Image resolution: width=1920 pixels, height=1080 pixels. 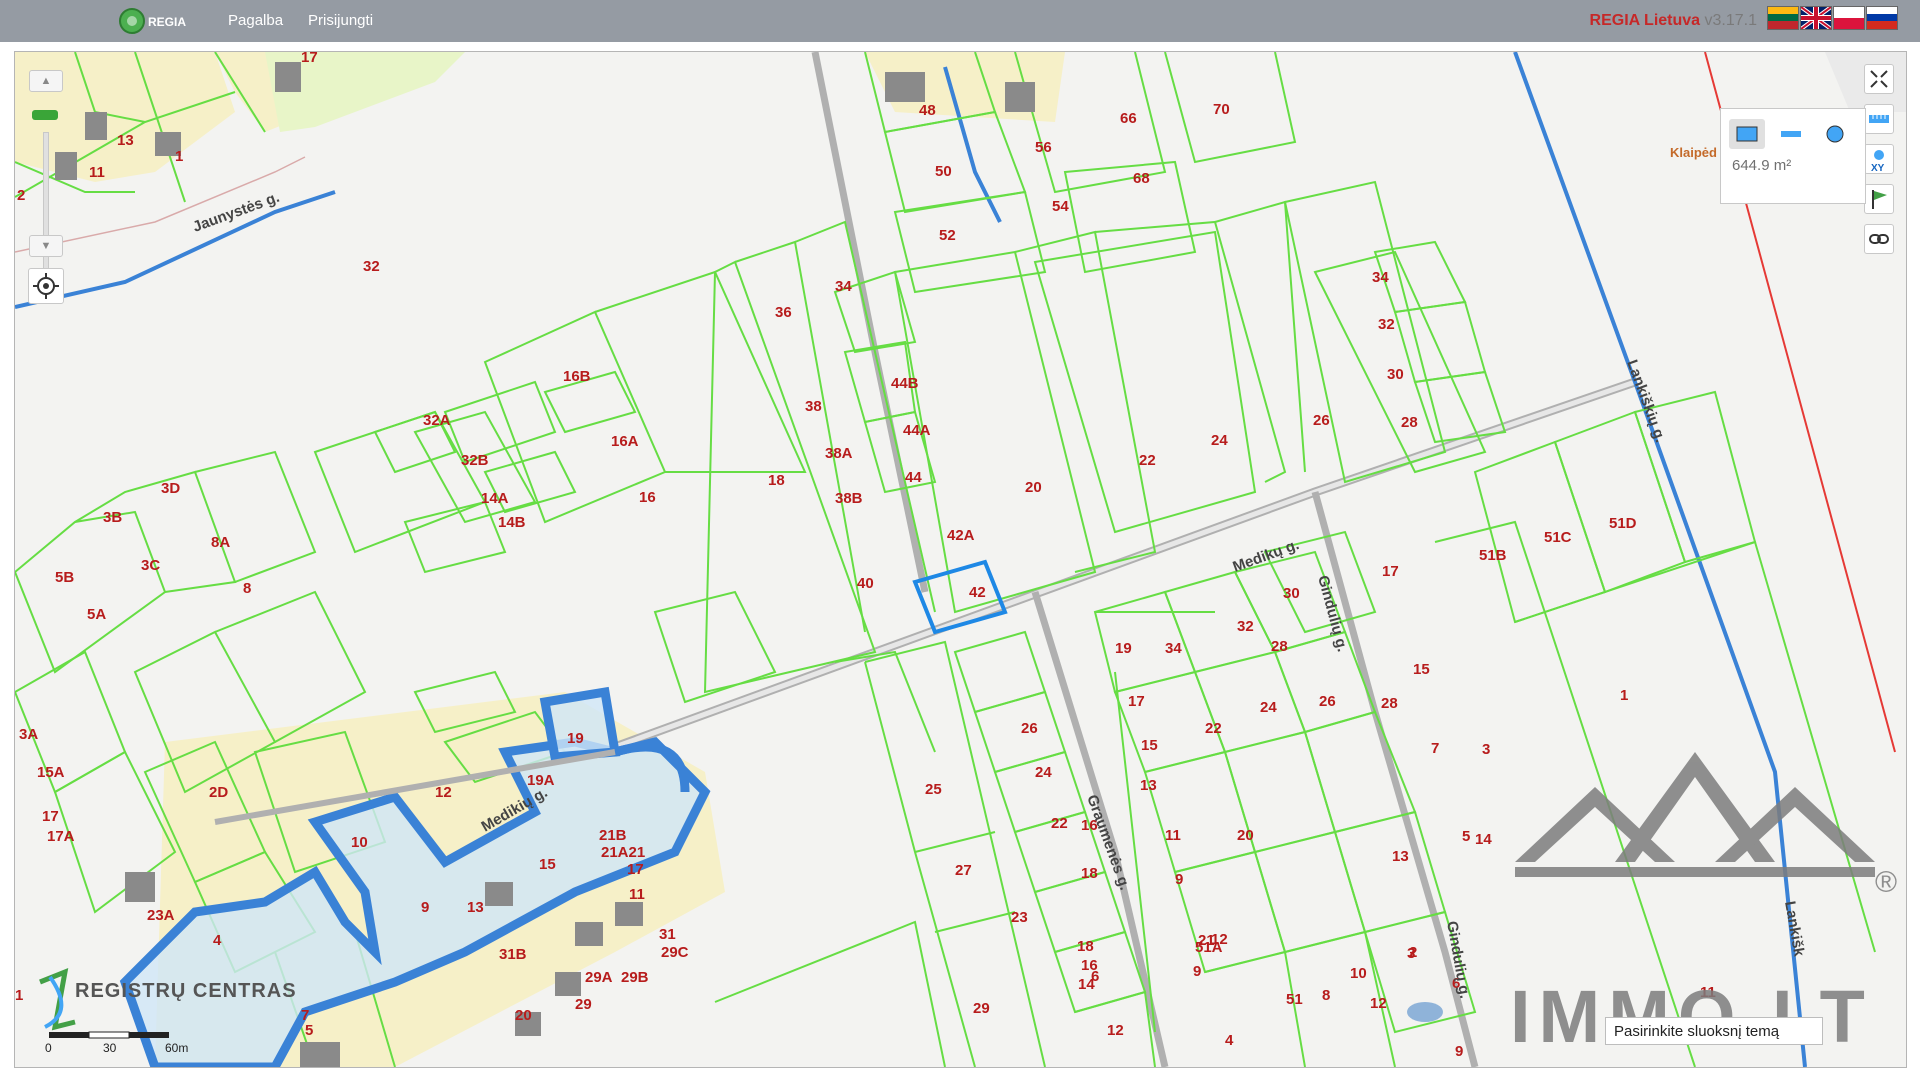 I want to click on parcel-label: 19, so click(x=575, y=738).